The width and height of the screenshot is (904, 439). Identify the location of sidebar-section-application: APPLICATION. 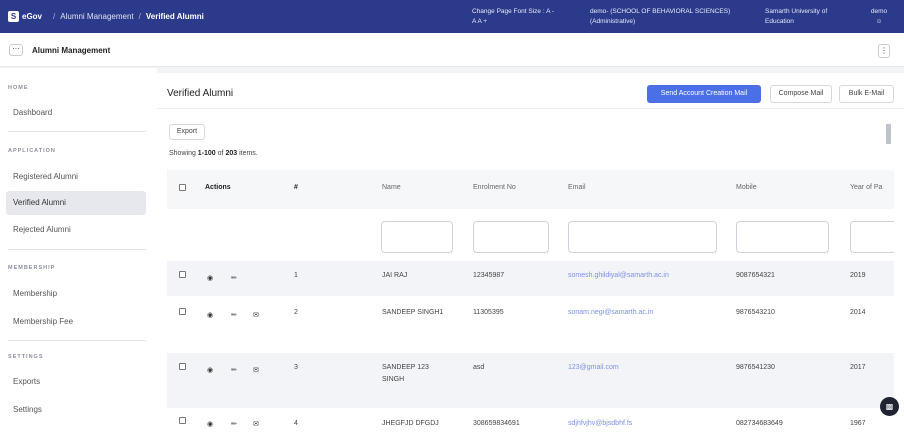
(32, 151).